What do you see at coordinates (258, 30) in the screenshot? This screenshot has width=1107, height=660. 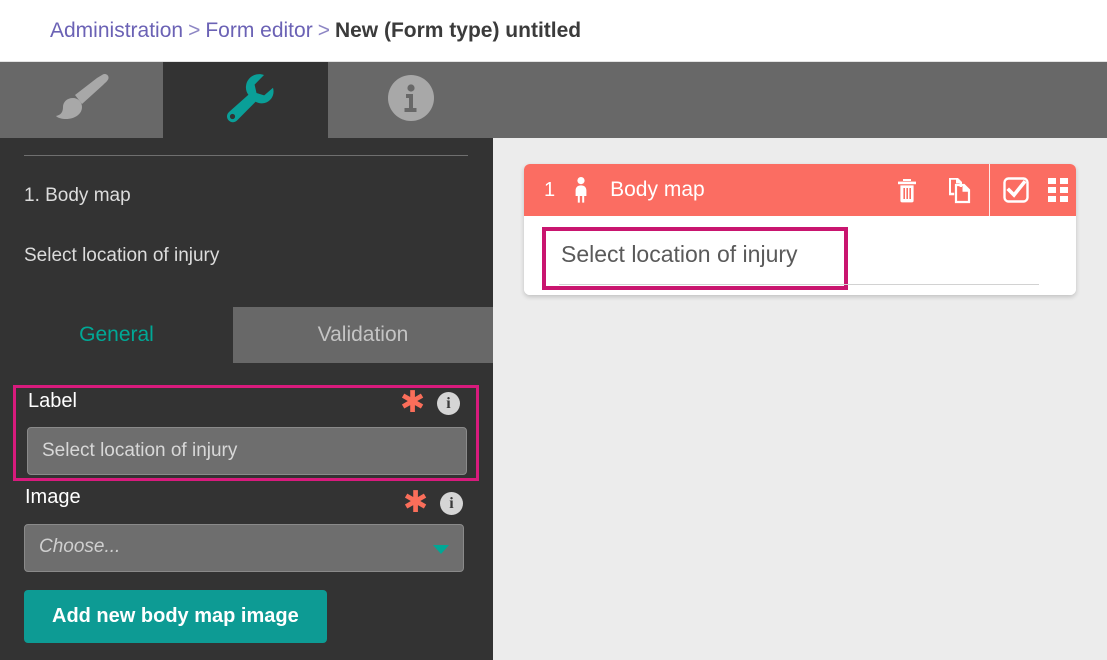 I see `breadcrumb-item-form-editor: Form editor` at bounding box center [258, 30].